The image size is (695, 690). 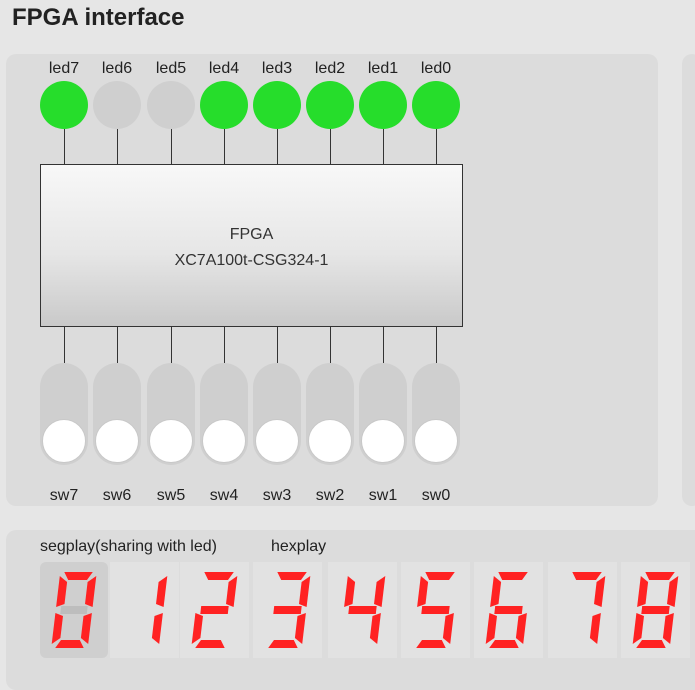 What do you see at coordinates (251, 234) in the screenshot?
I see `chip-label: FPGA` at bounding box center [251, 234].